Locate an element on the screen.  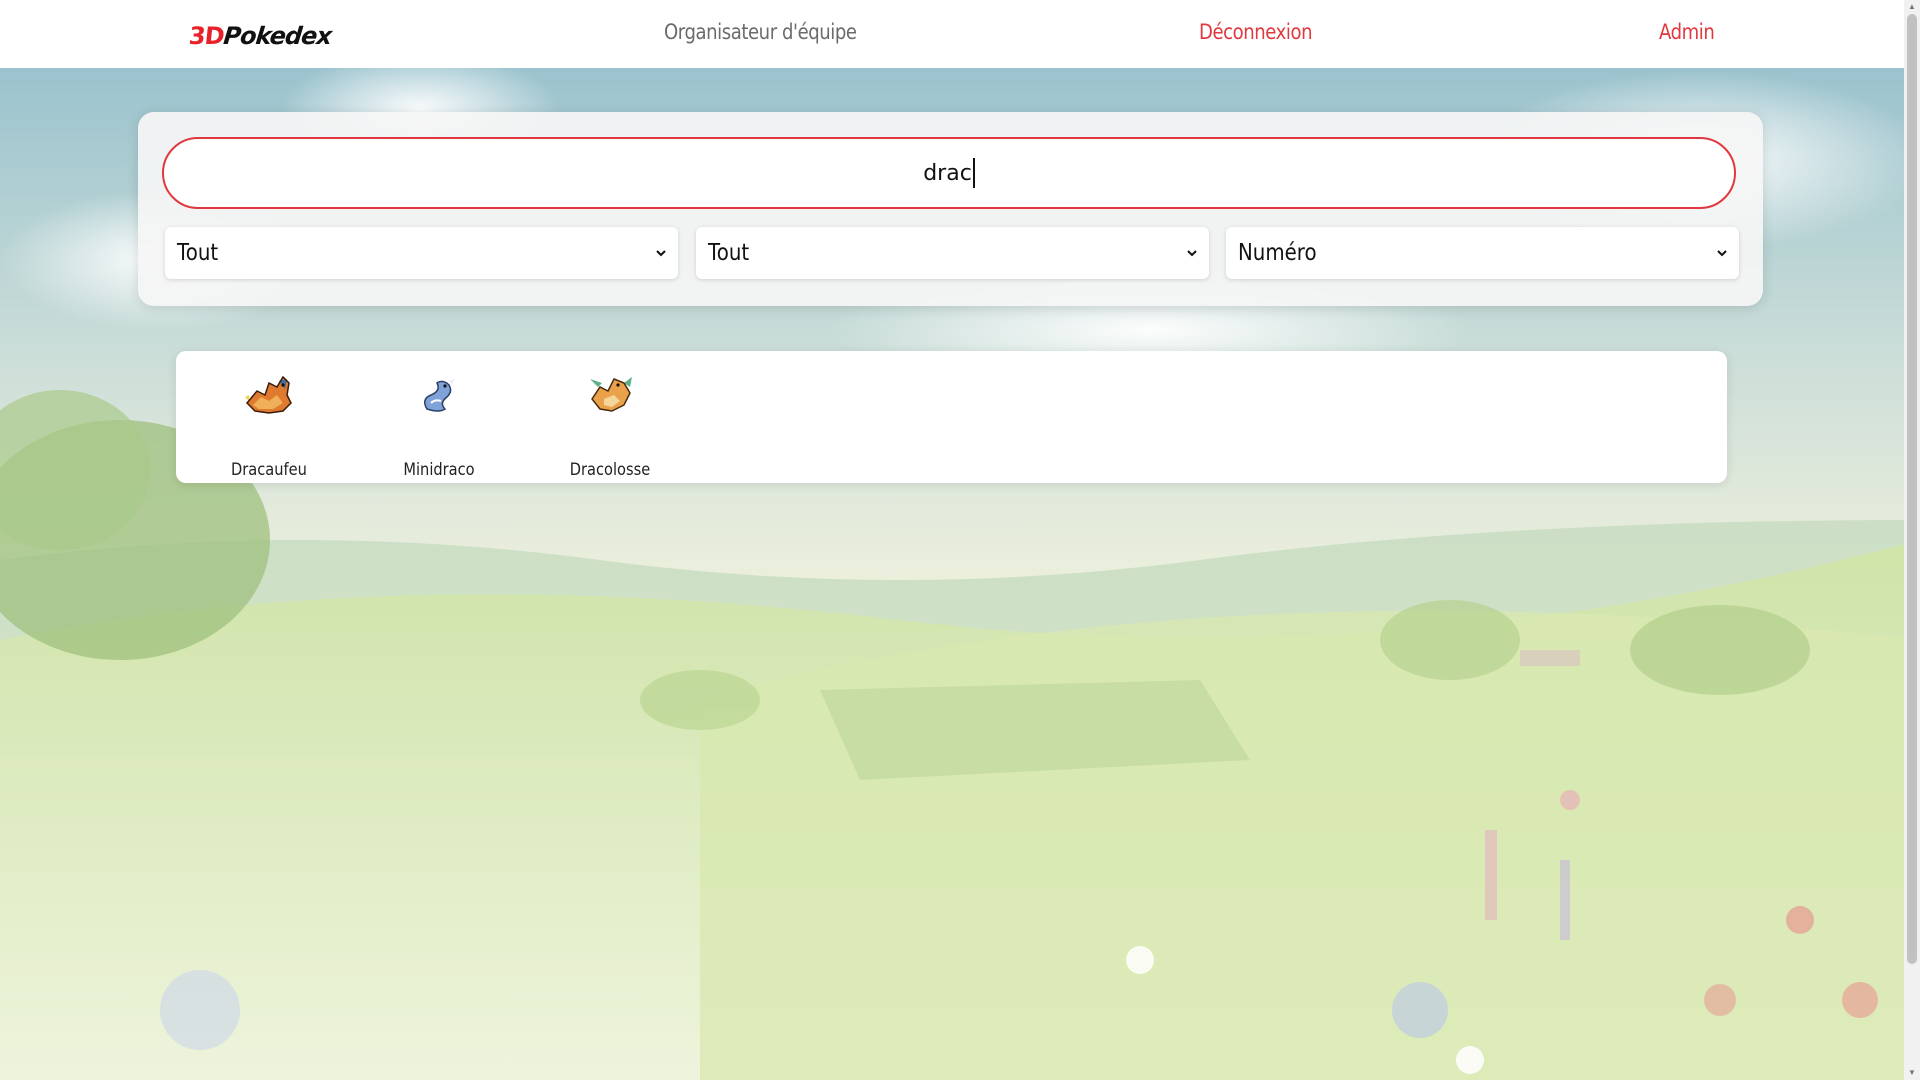
dratini-sprite-icon is located at coordinates (439, 395).